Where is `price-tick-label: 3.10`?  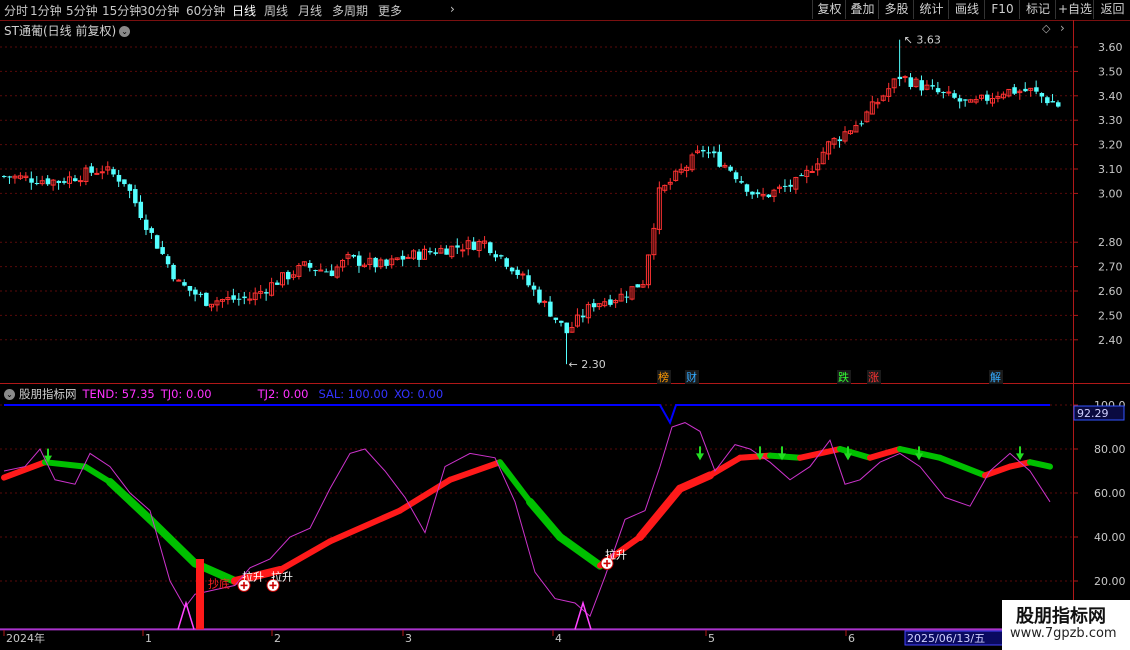 price-tick-label: 3.10 is located at coordinates (1110, 169).